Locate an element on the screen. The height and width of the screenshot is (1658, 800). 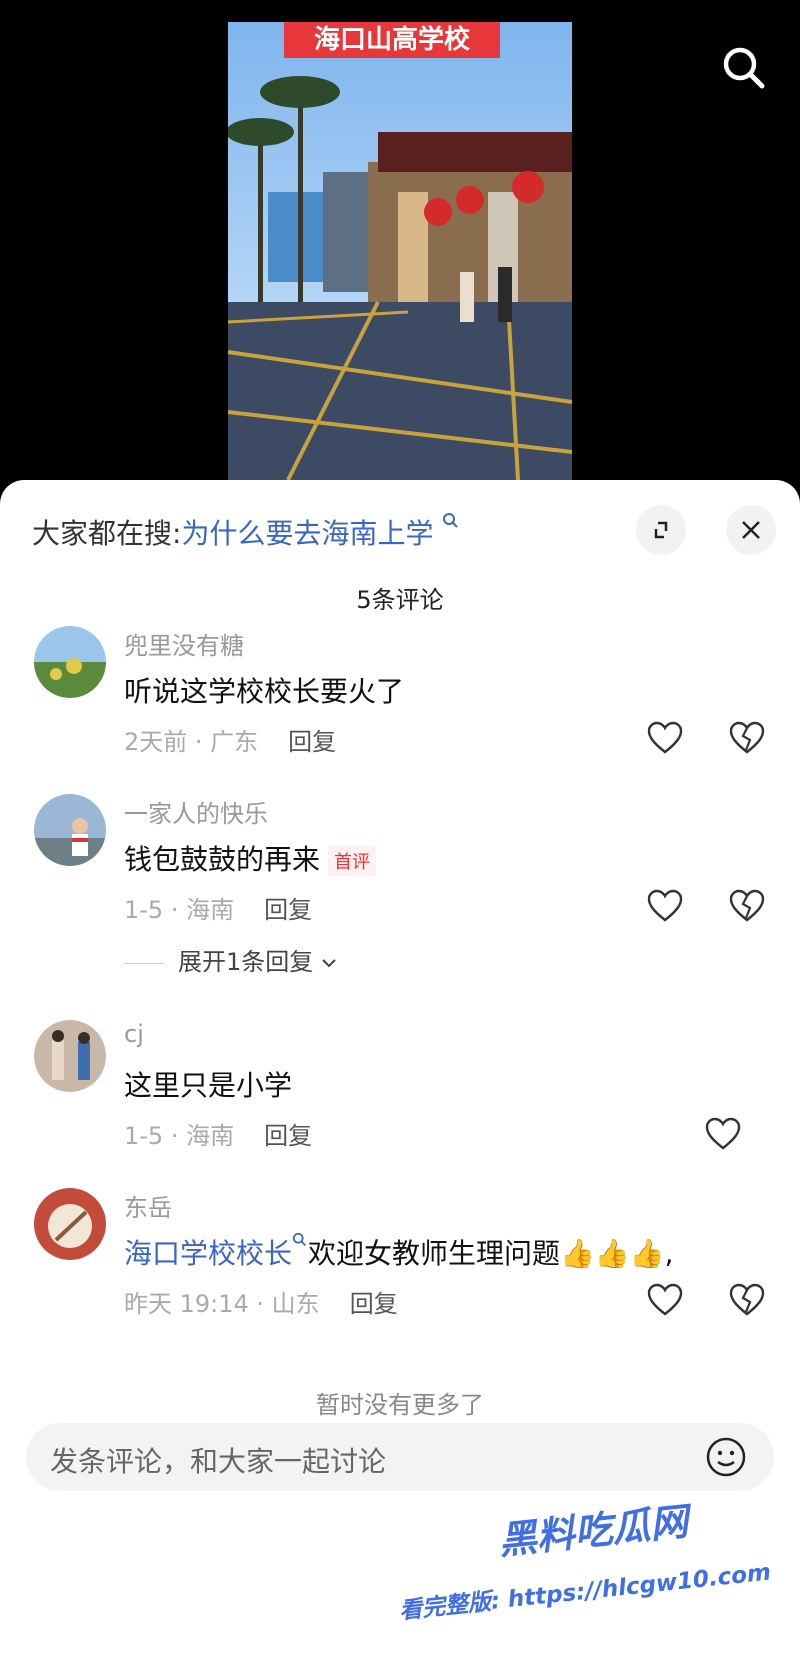
no-more-text: 暂时没有更多了 is located at coordinates (400, 1405).